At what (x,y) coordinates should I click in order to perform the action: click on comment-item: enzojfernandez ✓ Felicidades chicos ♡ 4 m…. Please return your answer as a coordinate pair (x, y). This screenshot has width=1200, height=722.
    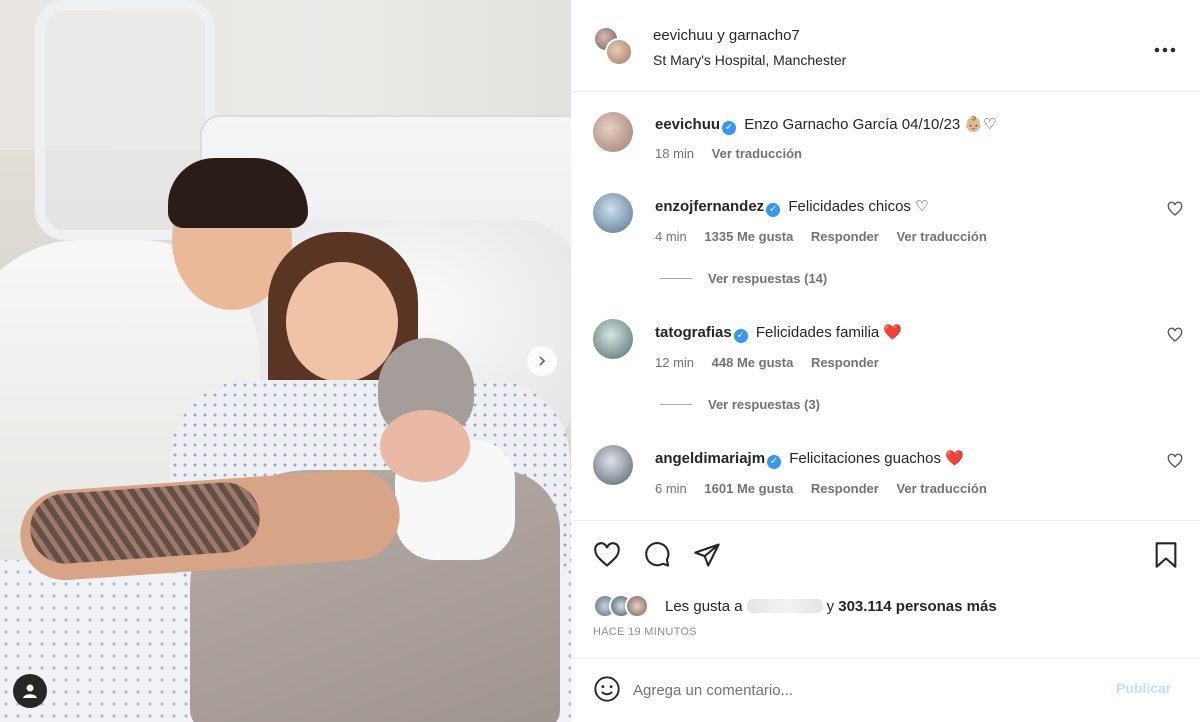
    Looking at the image, I should click on (885, 240).